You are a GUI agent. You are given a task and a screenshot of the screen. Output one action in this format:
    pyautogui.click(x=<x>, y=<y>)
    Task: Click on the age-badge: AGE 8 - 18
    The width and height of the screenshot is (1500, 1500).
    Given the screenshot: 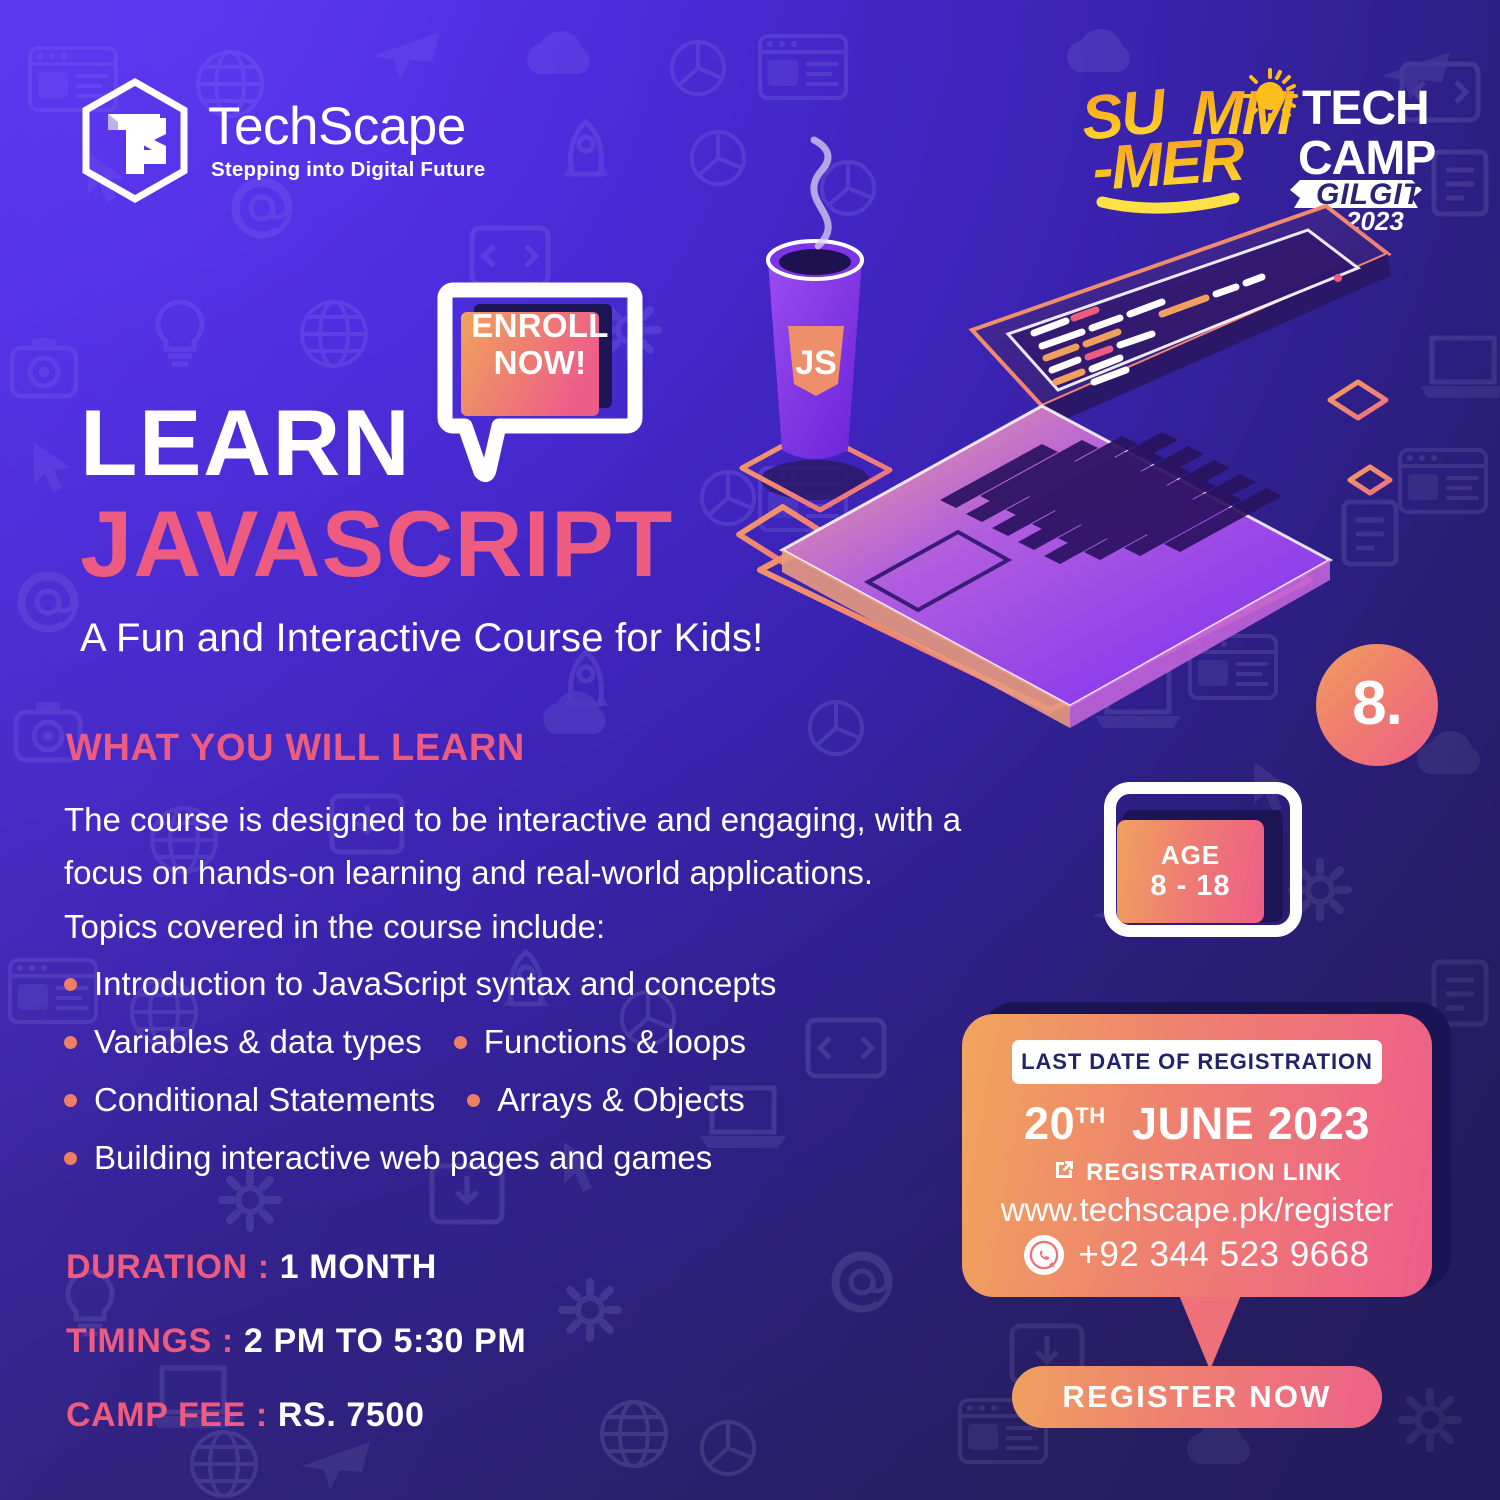 What is the action you would take?
    pyautogui.click(x=1190, y=871)
    